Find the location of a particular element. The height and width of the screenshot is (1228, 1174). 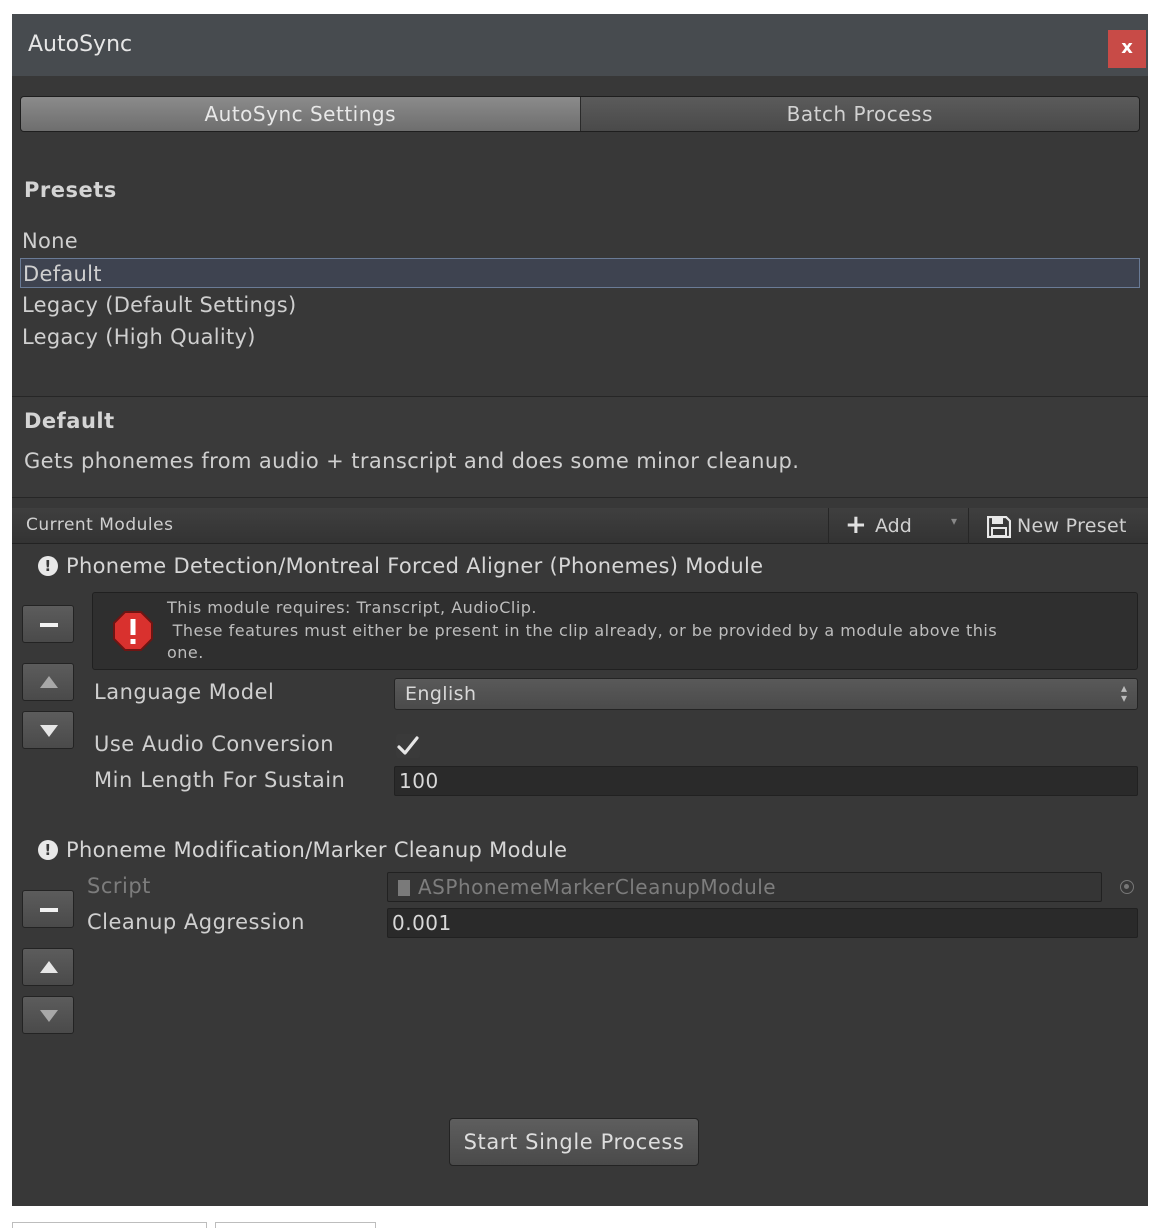

tab-bar: AutoSync Settings Batch Process is located at coordinates (580, 114).